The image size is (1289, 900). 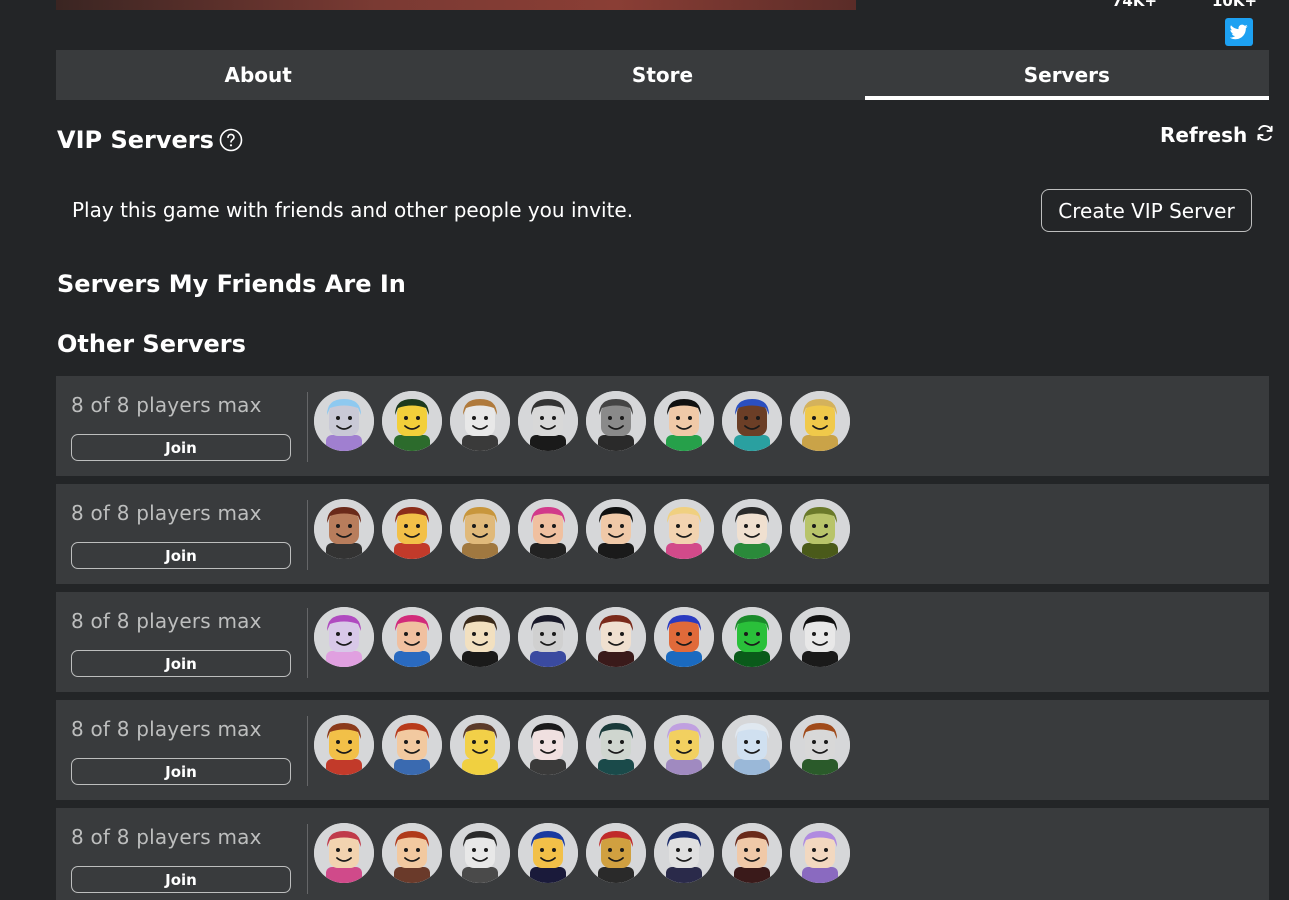 I want to click on server-info: 8 of 8 players max, so click(x=182, y=405).